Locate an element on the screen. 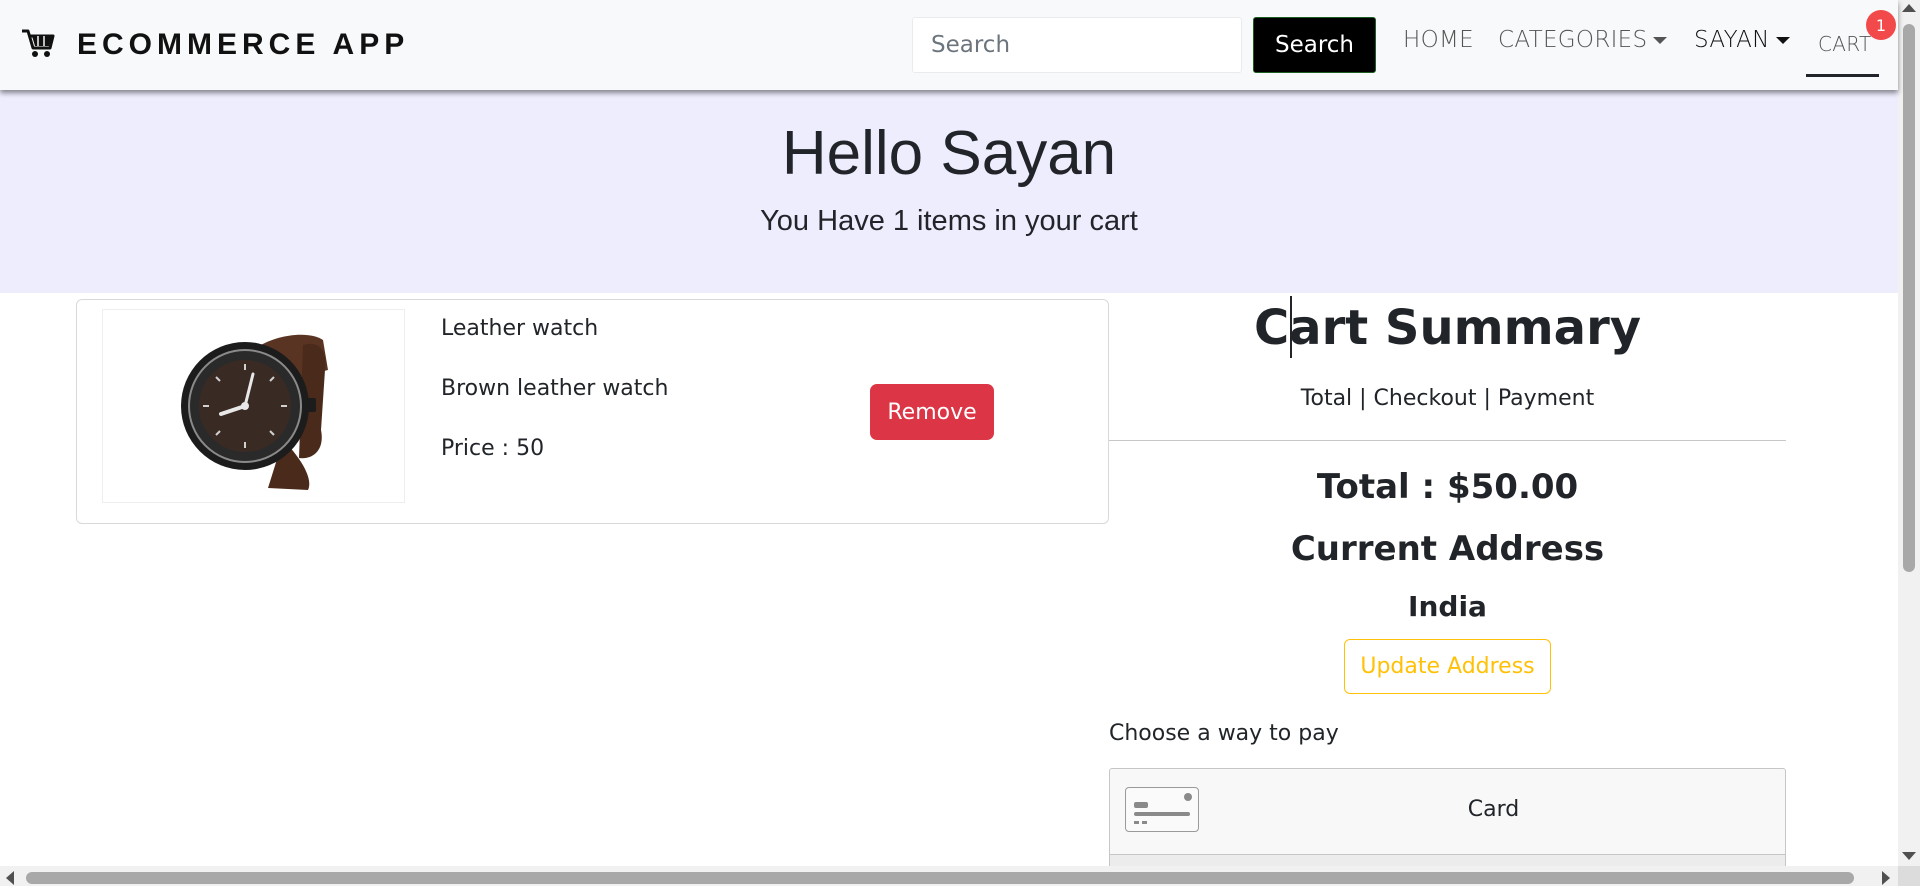 The image size is (1920, 886). nav-categories-label: CATEGORIES is located at coordinates (1573, 40).